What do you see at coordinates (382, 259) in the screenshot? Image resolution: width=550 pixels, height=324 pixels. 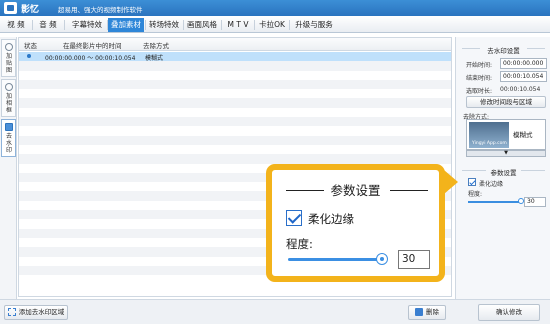 I see `callout-degree-slider-knob` at bounding box center [382, 259].